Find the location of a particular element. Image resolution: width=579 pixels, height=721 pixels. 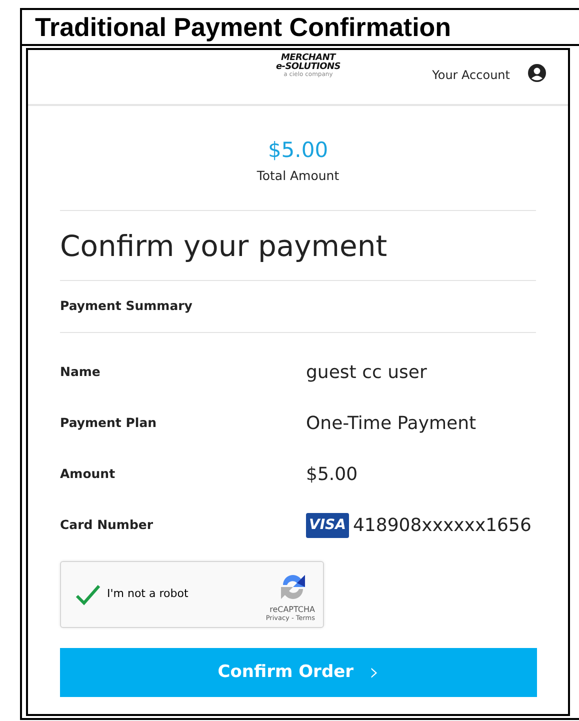

section-heading: Payment Summary is located at coordinates (127, 306).